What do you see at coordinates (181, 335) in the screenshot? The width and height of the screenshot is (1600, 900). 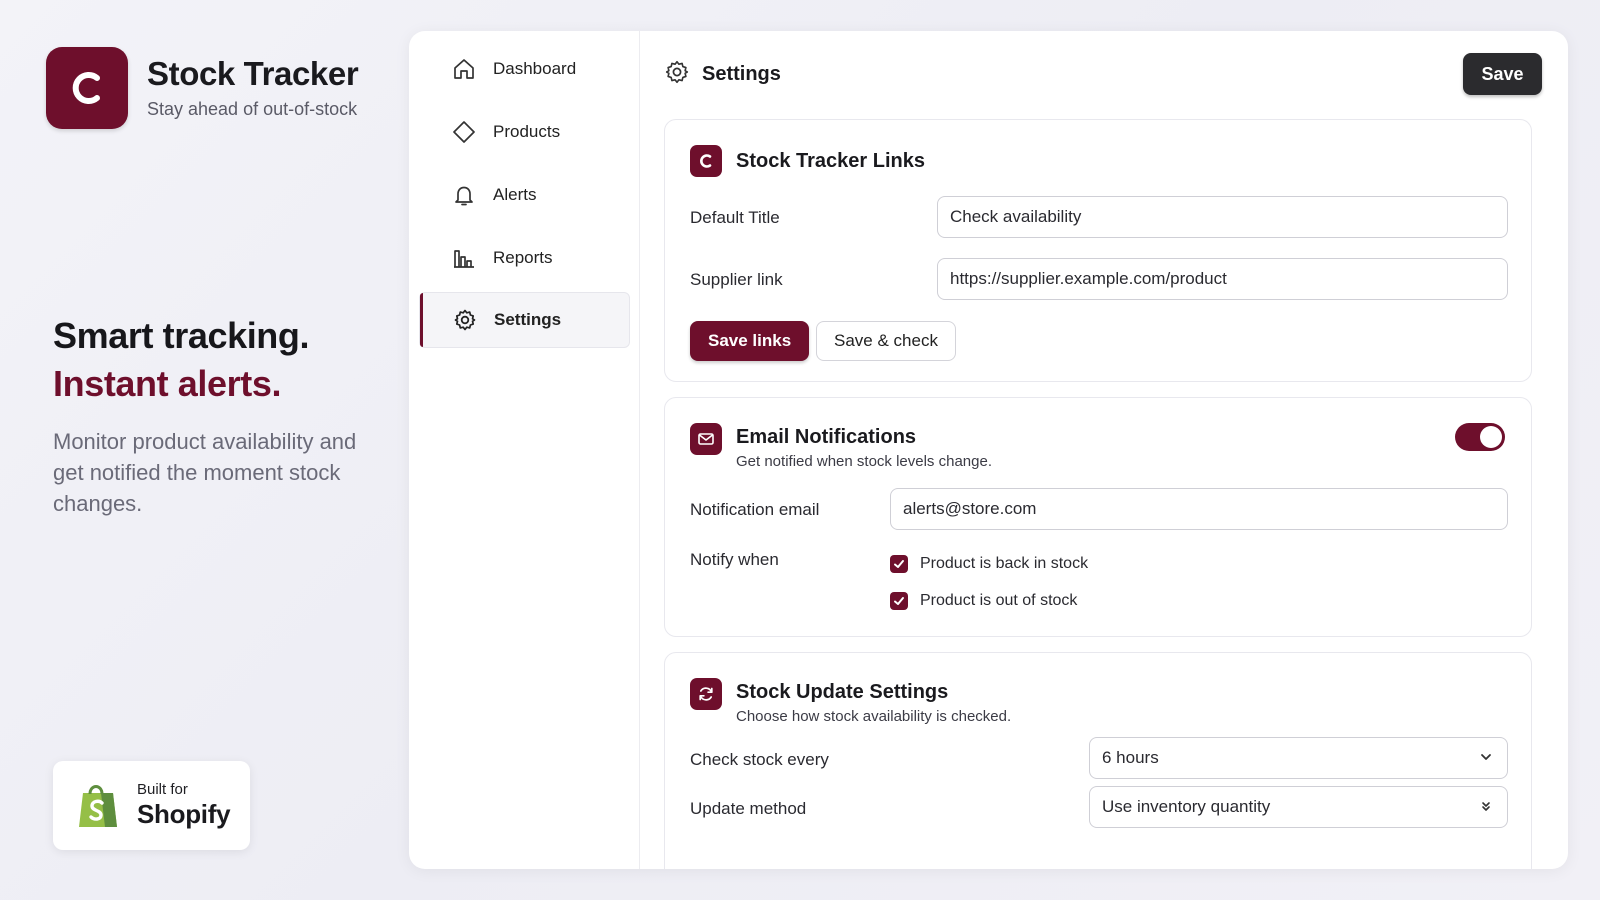 I see `hero-headline: Smart tracking.` at bounding box center [181, 335].